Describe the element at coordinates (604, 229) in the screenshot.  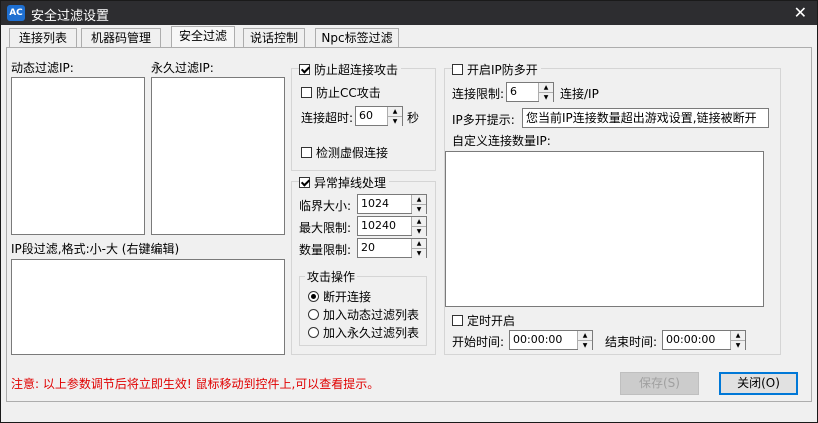
I see `custom-ip-list` at that location.